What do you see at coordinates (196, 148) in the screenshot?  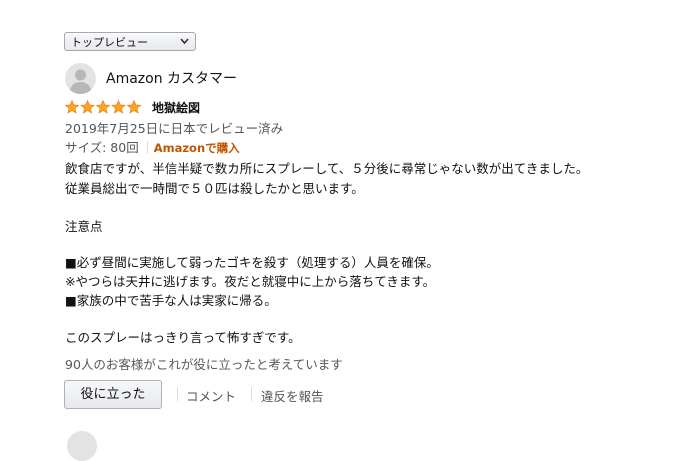 I see `verified-purchase-badge: Amazonで購入` at bounding box center [196, 148].